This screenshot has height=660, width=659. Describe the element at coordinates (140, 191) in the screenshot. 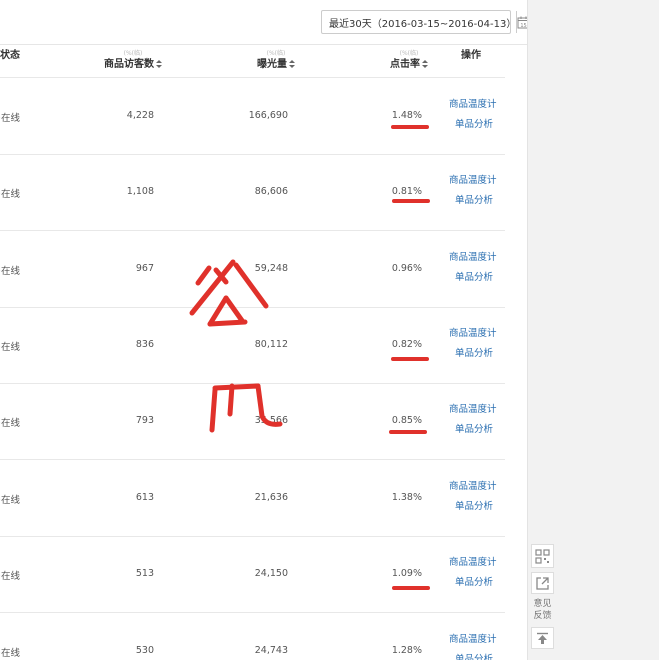

I see `visitors-cell: 1,108` at that location.